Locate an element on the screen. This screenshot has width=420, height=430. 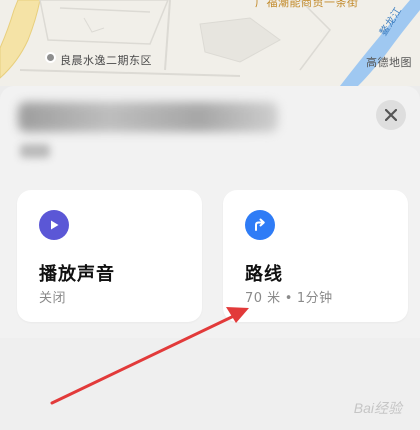
directions-duration: 1分钟 is located at coordinates (314, 298).